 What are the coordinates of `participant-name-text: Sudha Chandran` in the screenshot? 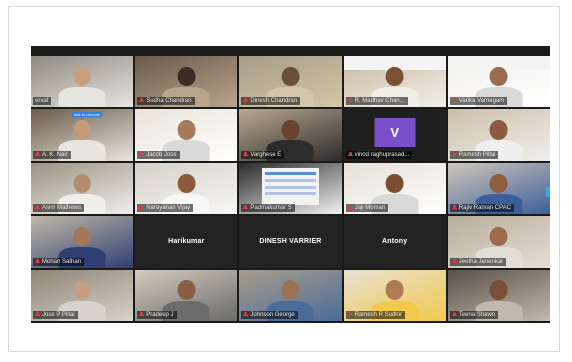 It's located at (169, 101).